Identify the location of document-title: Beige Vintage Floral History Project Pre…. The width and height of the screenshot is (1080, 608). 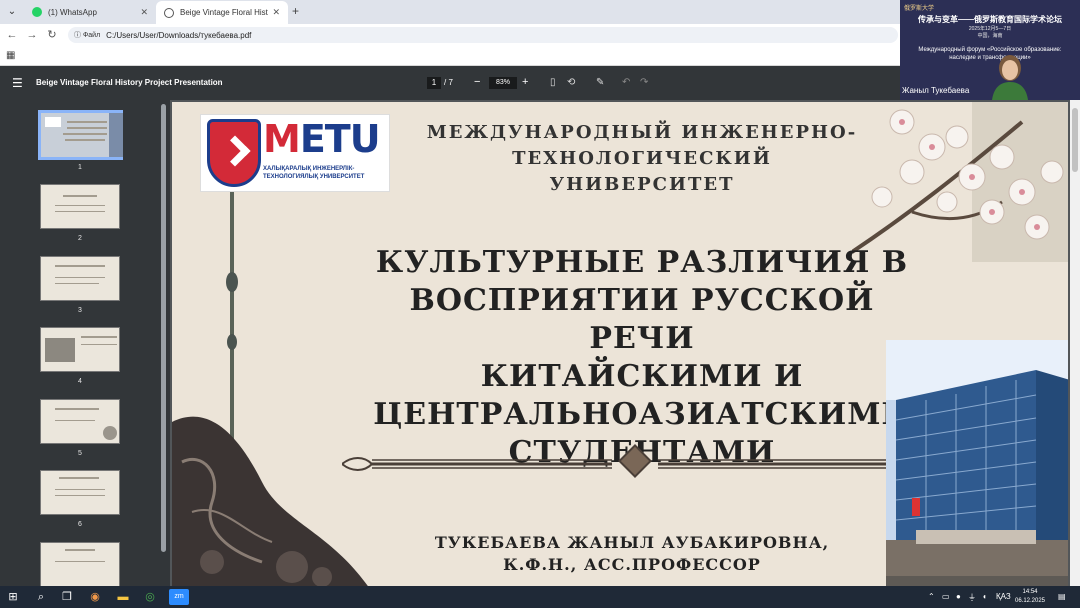
(129, 82).